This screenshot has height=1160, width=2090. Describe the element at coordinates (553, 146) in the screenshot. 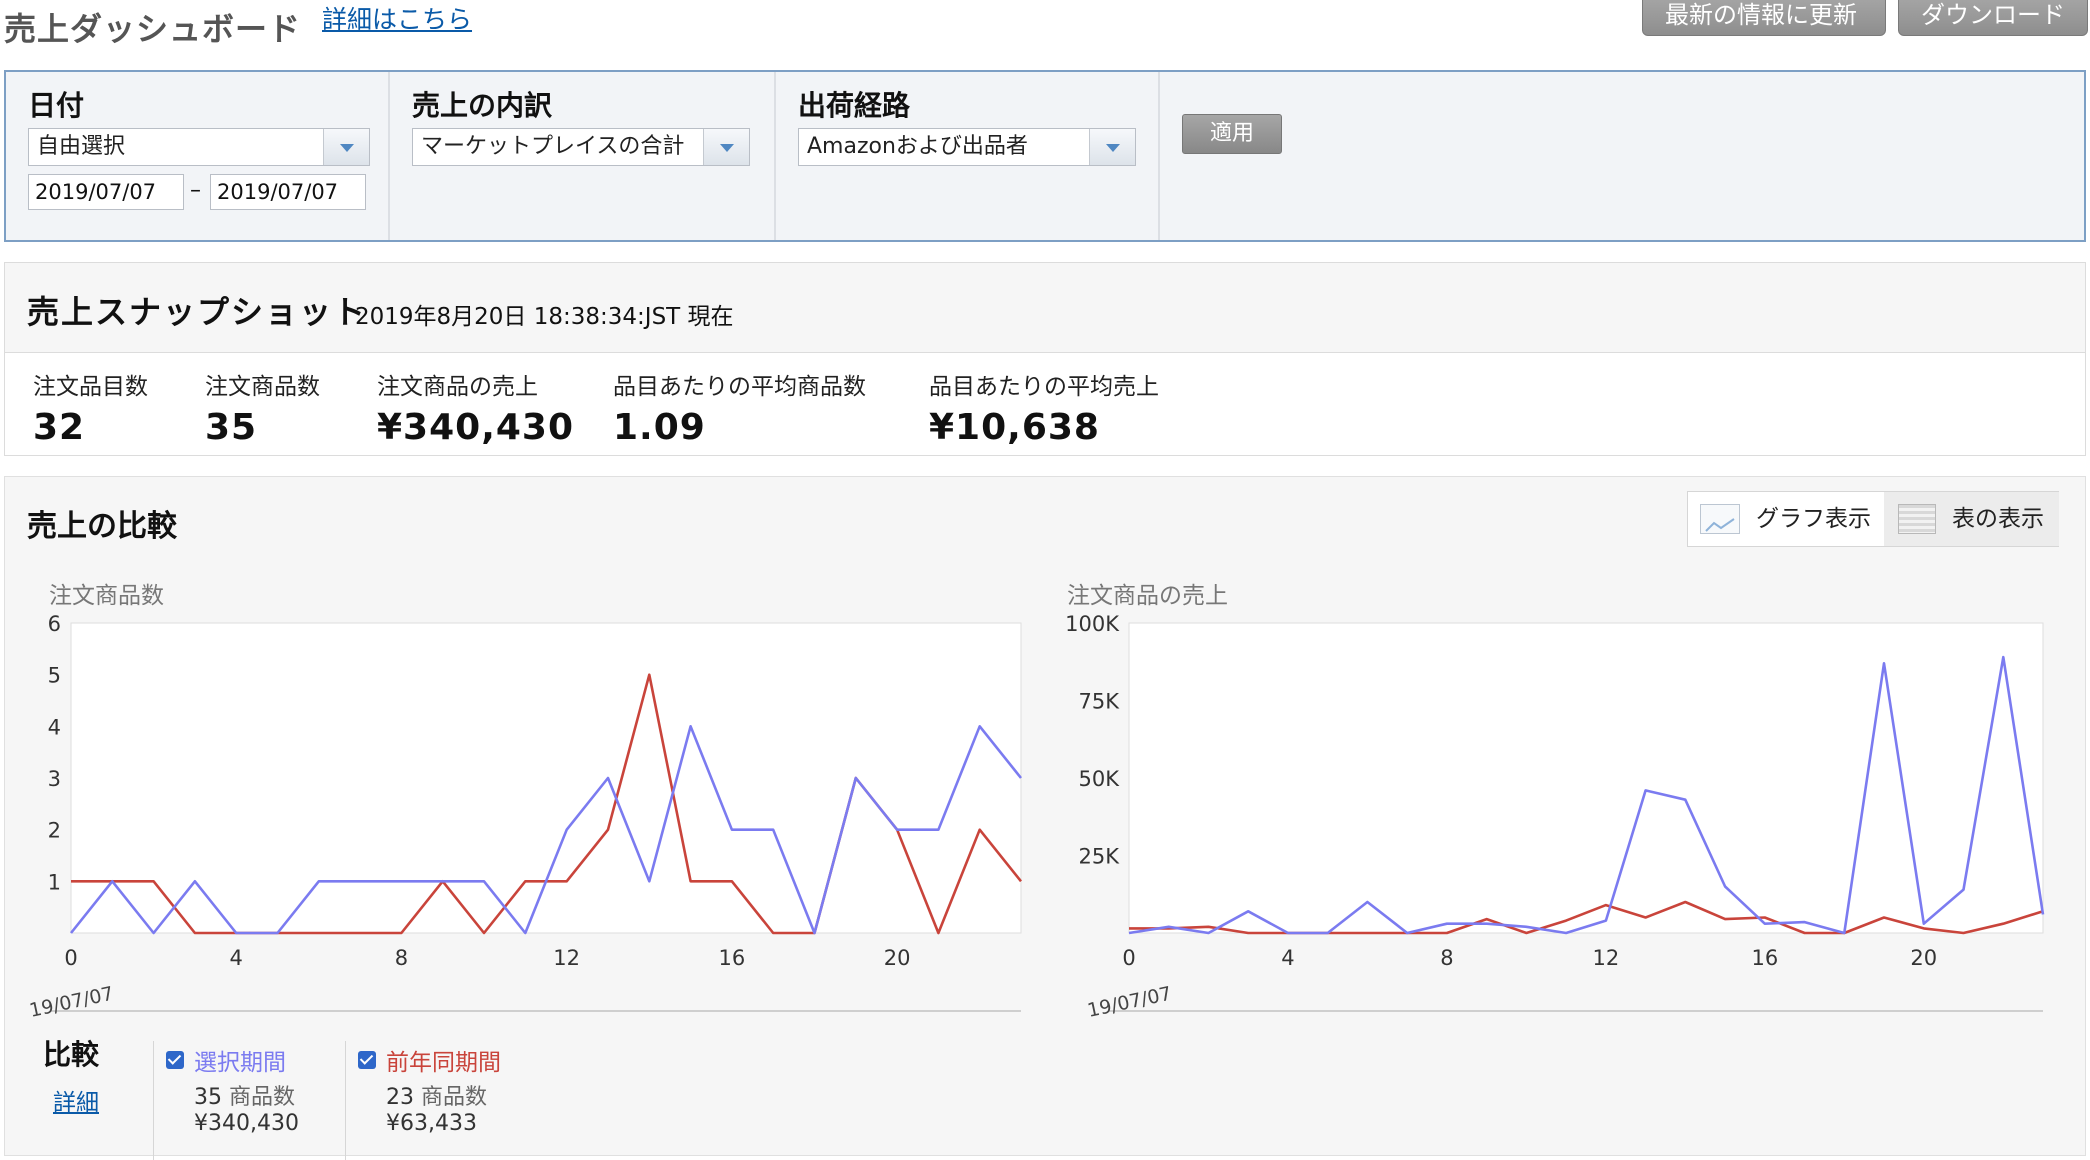

I see `breakdown-select-value: マーケットプレイスの合計` at that location.